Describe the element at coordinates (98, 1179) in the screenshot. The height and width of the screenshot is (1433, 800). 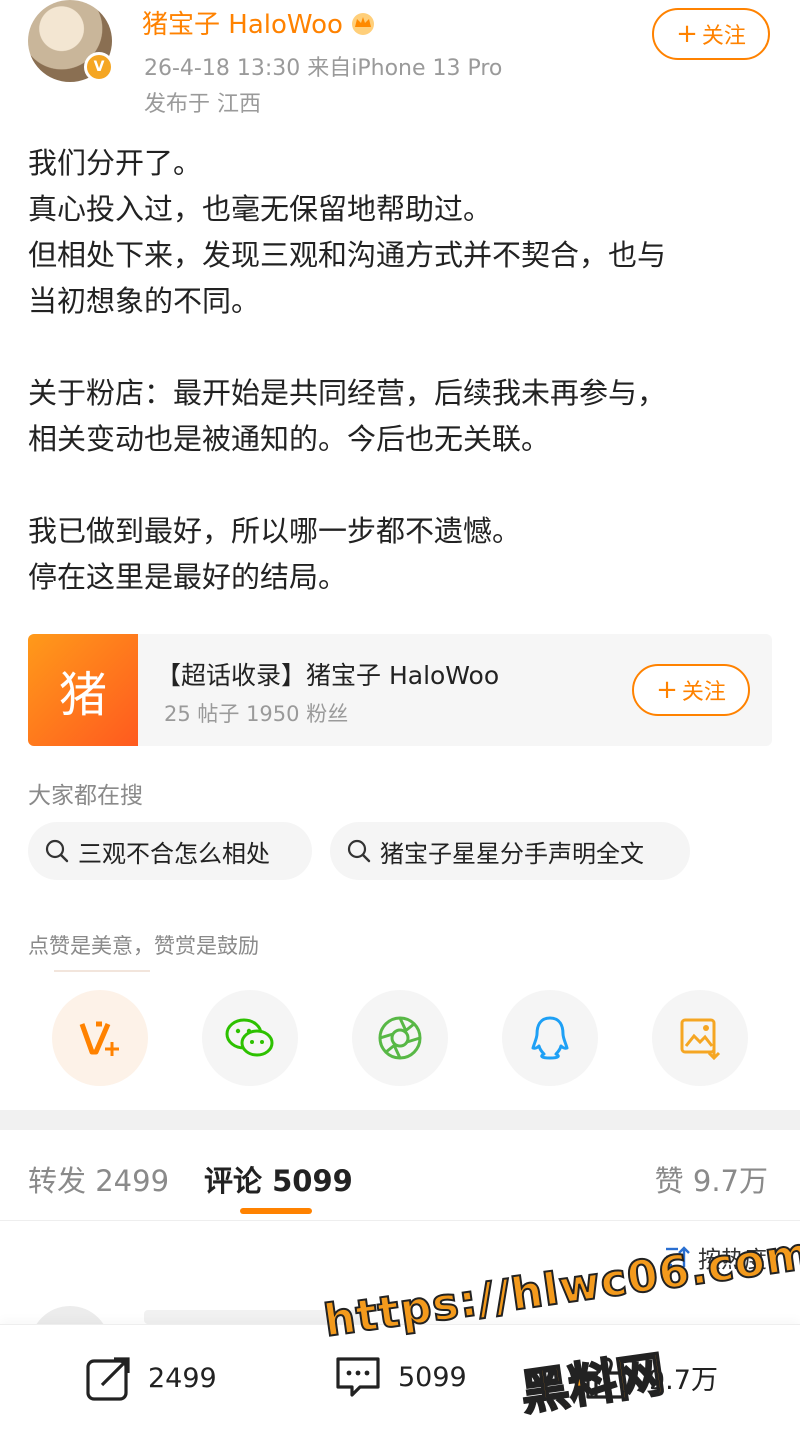
I see `tab-repost: 转发 2499` at that location.